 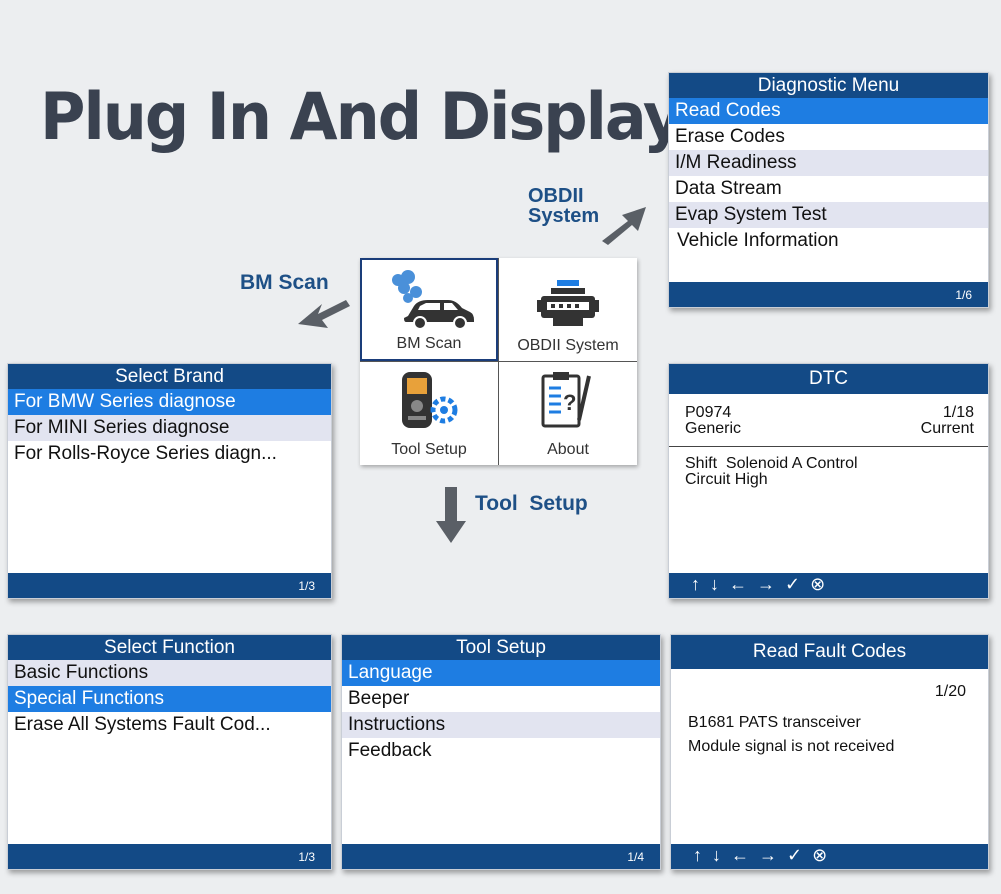 What do you see at coordinates (568, 449) in the screenshot?
I see `tile-label: About` at bounding box center [568, 449].